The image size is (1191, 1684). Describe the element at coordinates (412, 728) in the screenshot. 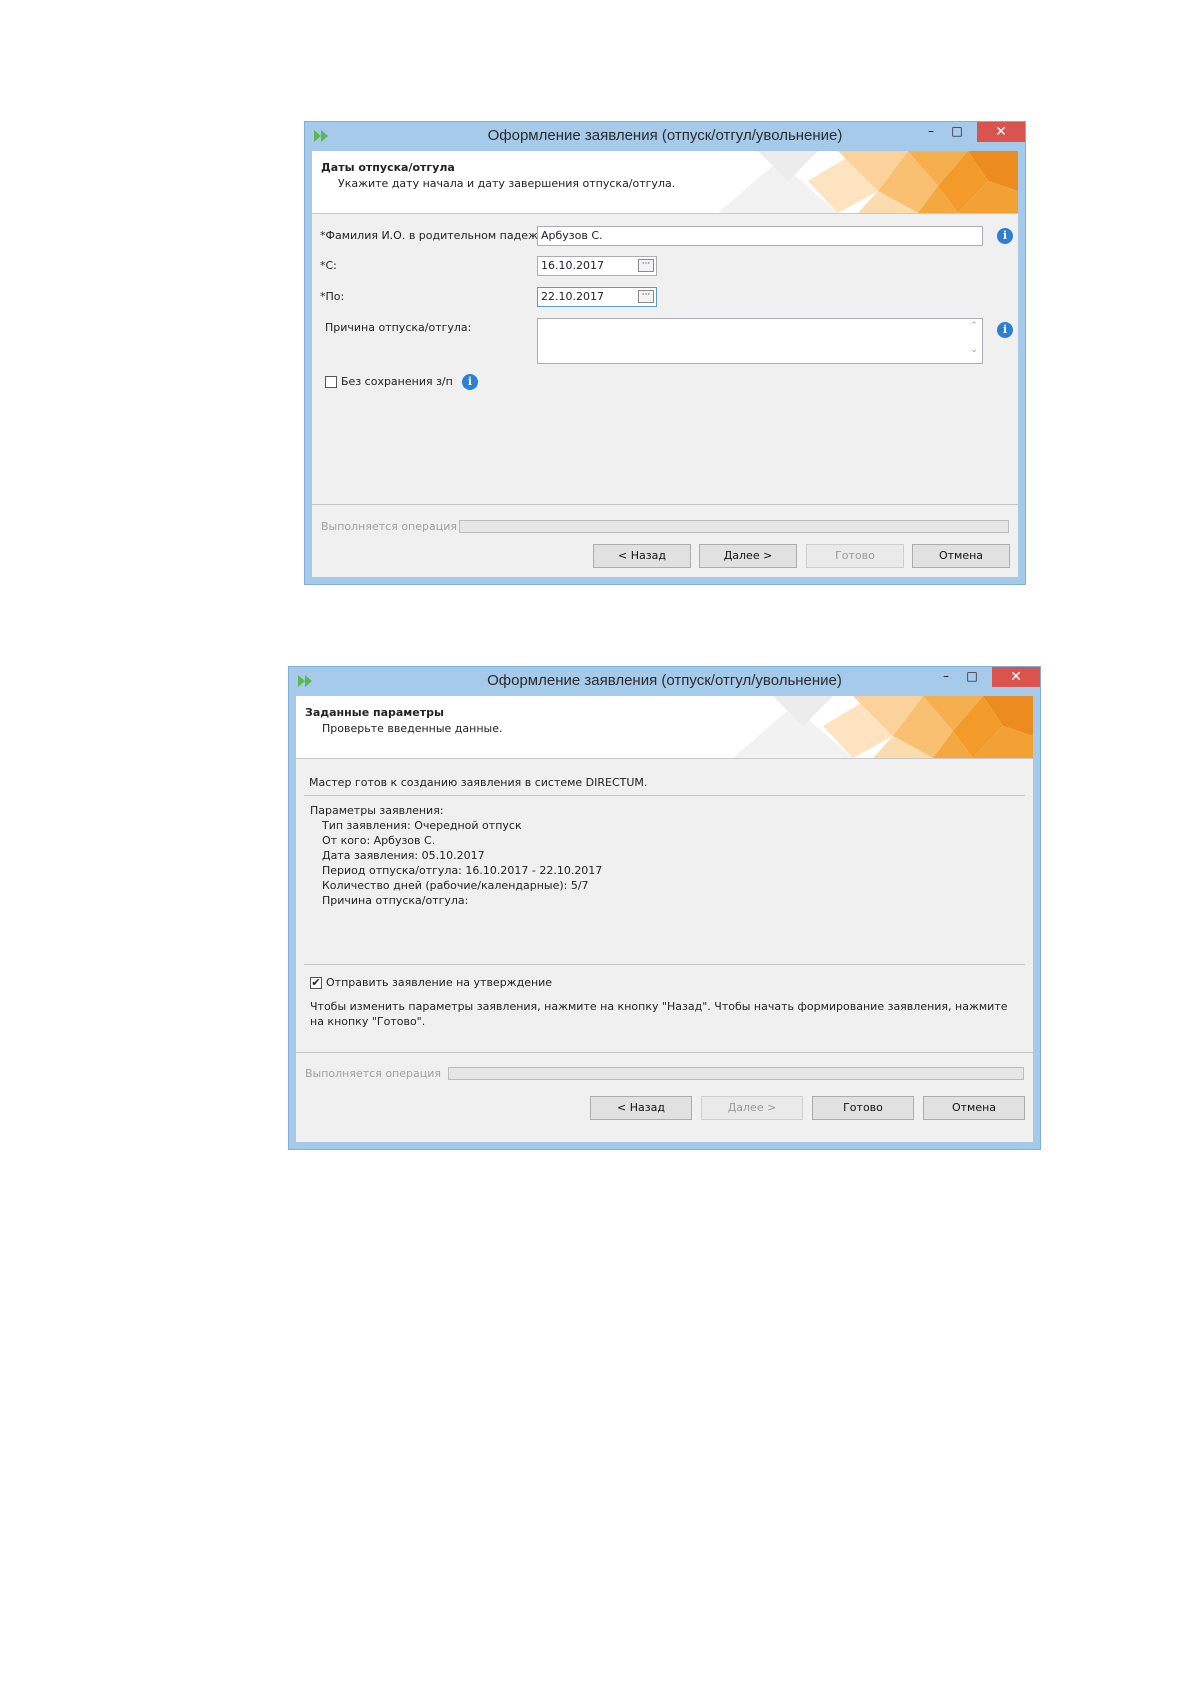

I see `step-subtitle: Проверьте введенные данные.` at that location.